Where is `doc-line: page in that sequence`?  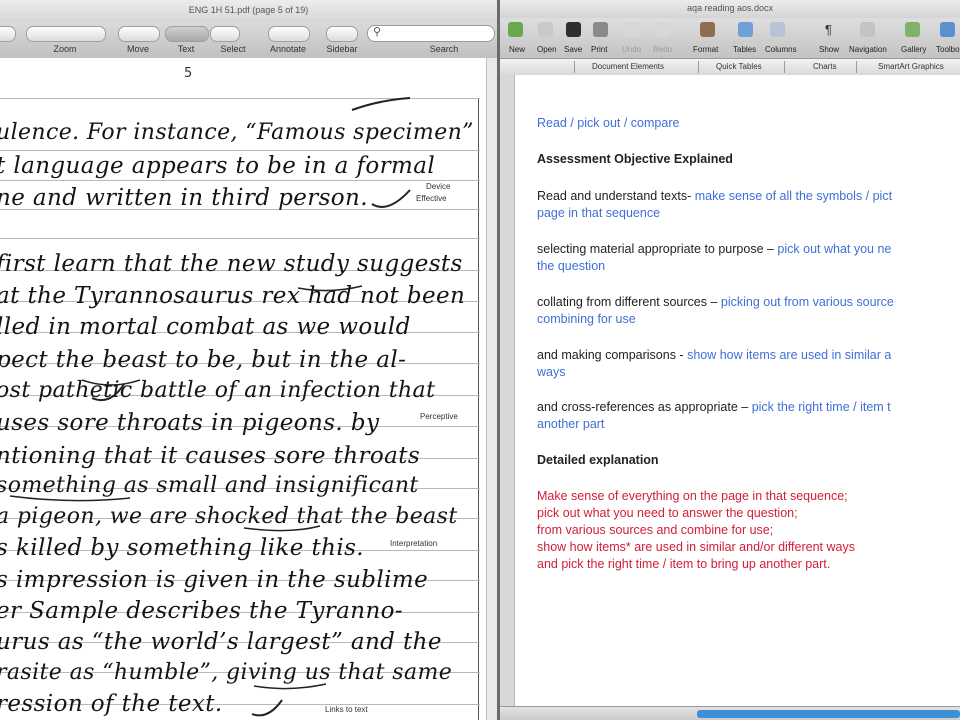 doc-line: page in that sequence is located at coordinates (599, 213).